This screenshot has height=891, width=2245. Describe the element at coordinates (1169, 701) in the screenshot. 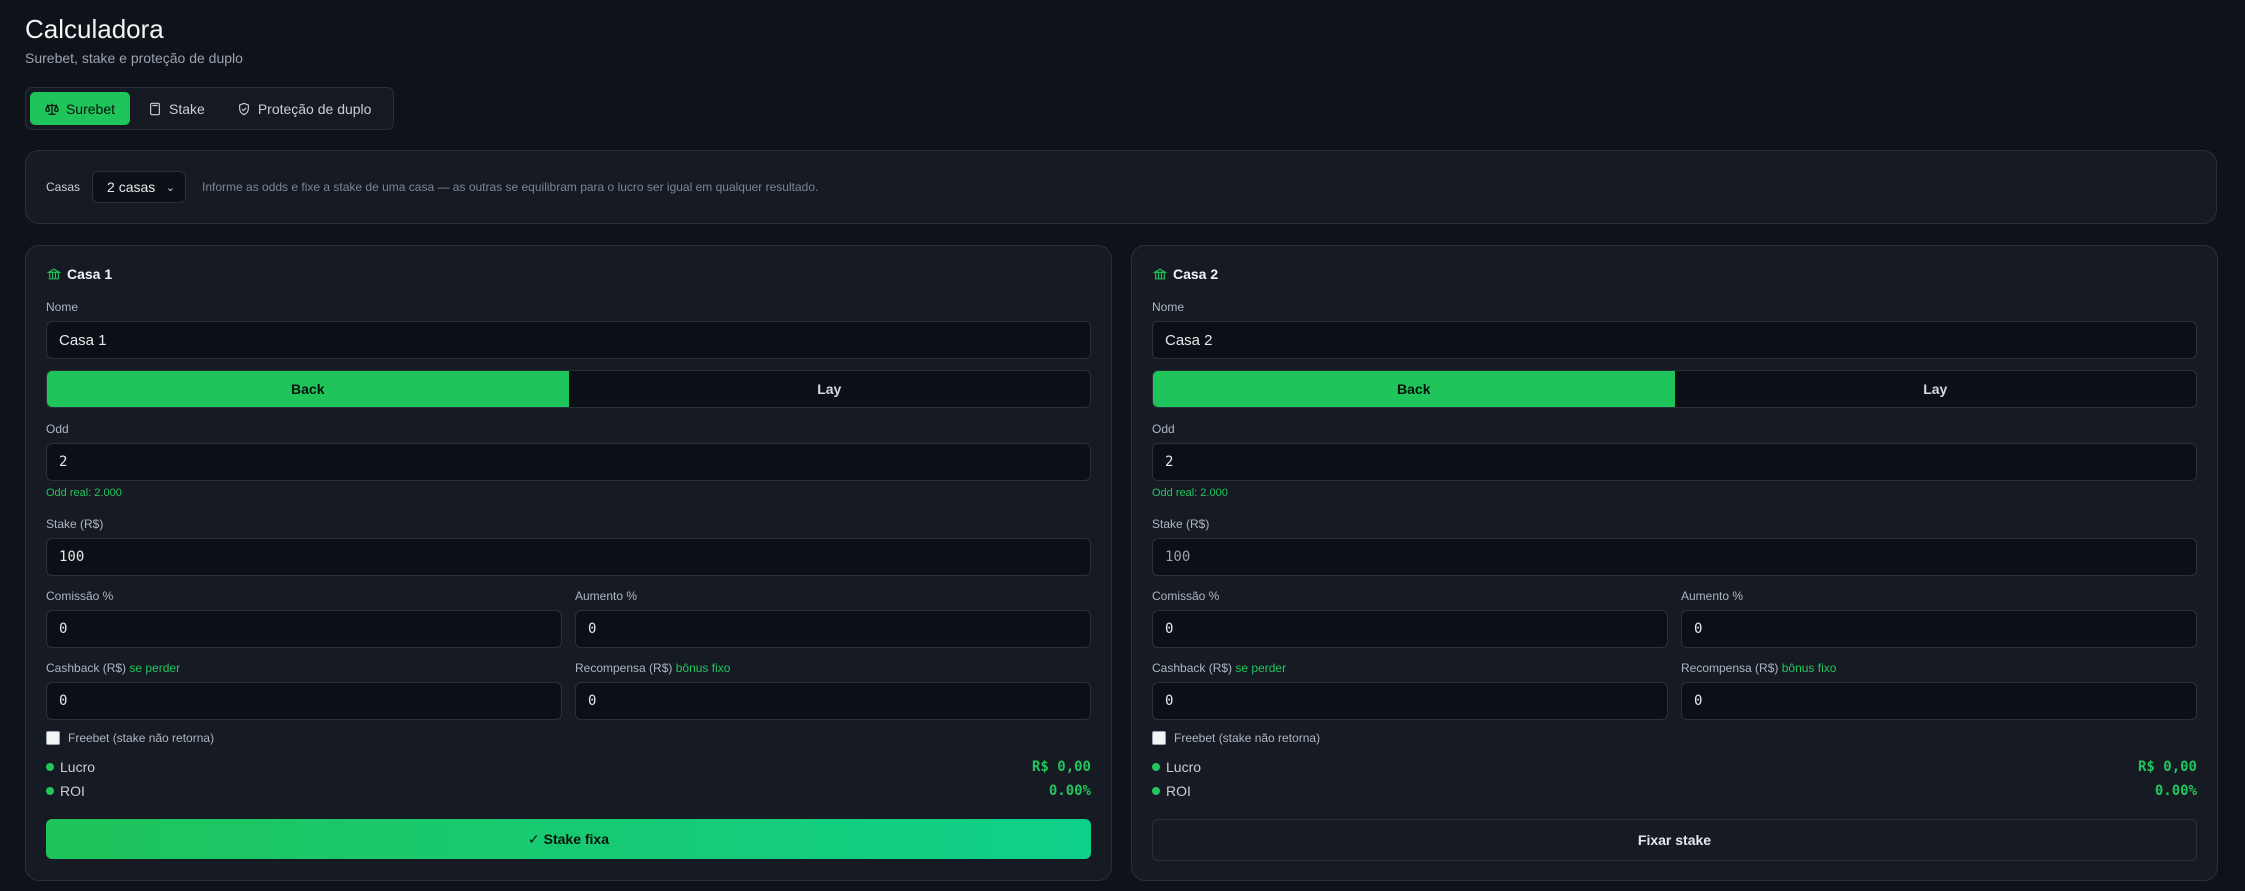

I see `cashback-input-value: 0` at that location.